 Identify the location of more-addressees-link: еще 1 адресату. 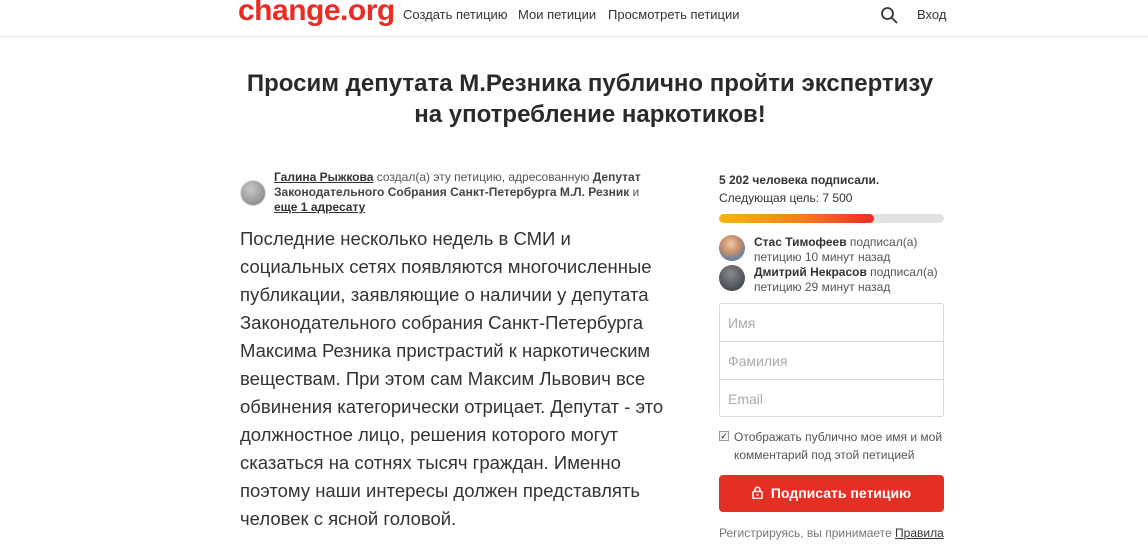
(319, 207).